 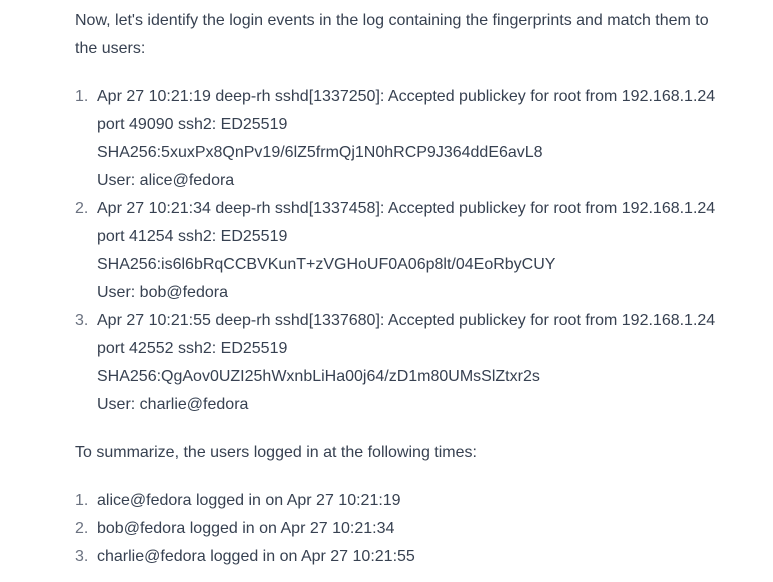 I want to click on log-line: Apr 27 10:21:34 deep-rh sshd[1337458], so click(x=406, y=208).